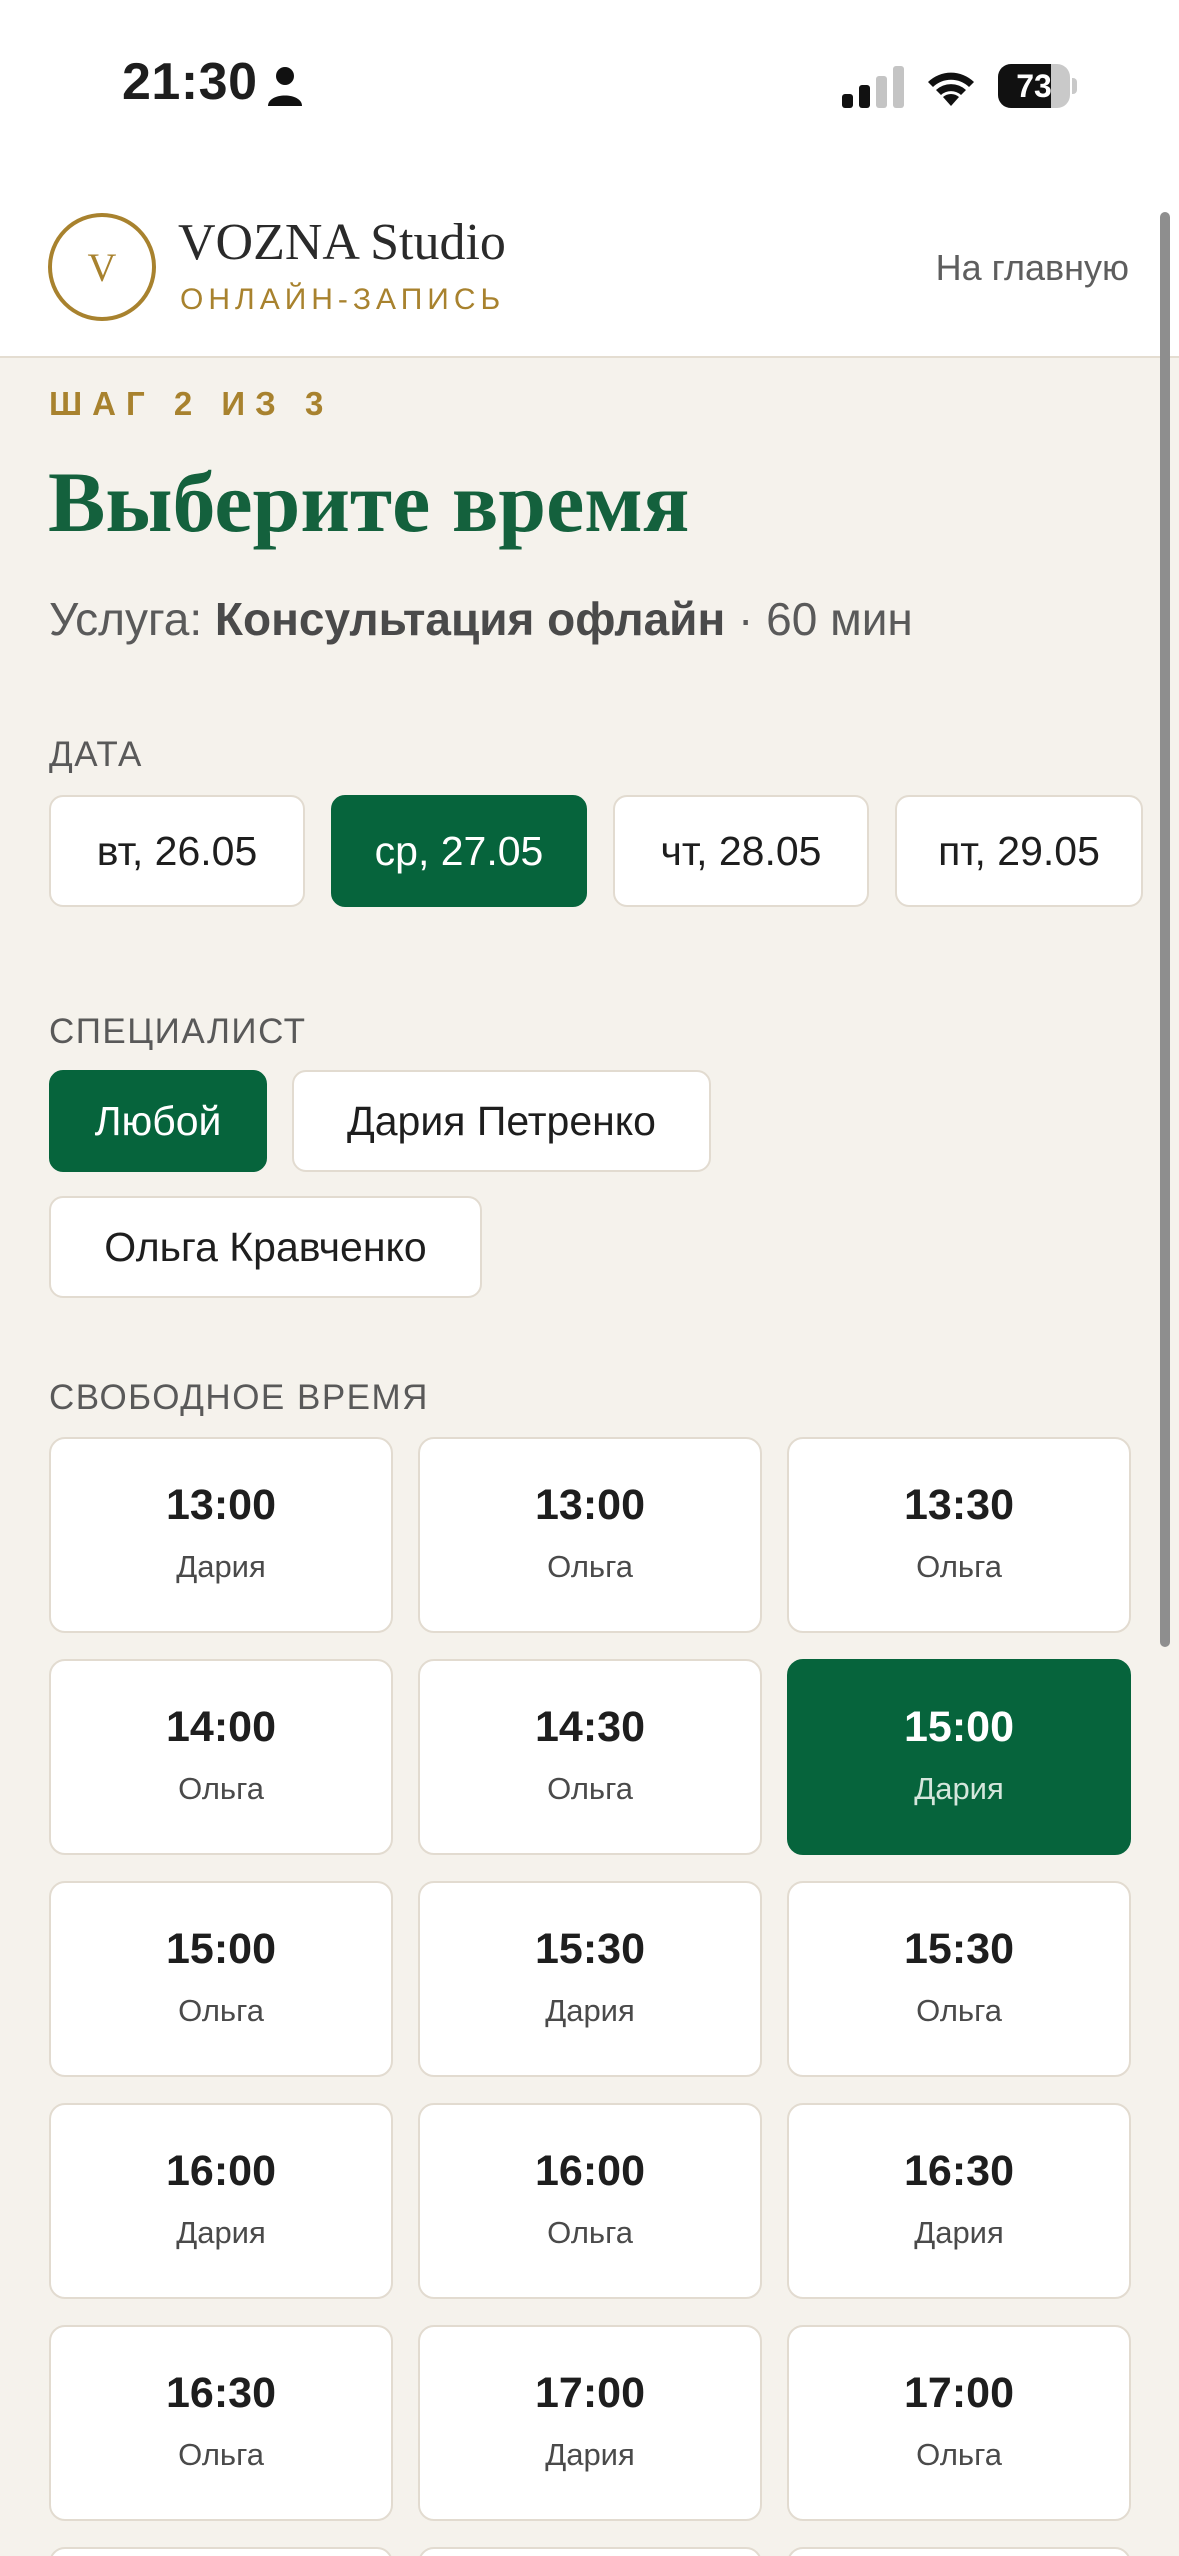 This screenshot has height=2556, width=1179. What do you see at coordinates (589, 87) in the screenshot?
I see `status-bar: 21:30 73` at bounding box center [589, 87].